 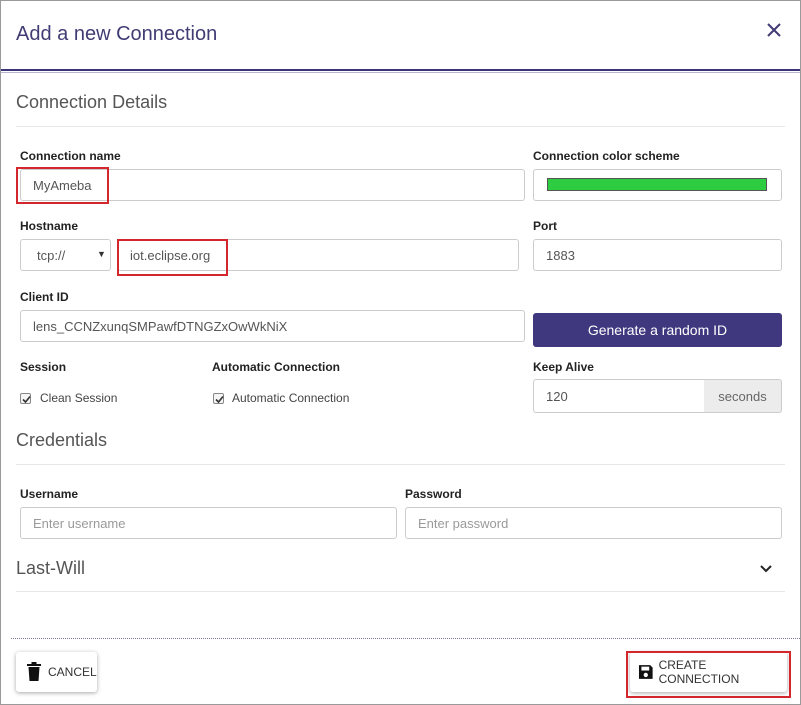 I want to click on last-will-title: Last-Will, so click(x=50, y=568).